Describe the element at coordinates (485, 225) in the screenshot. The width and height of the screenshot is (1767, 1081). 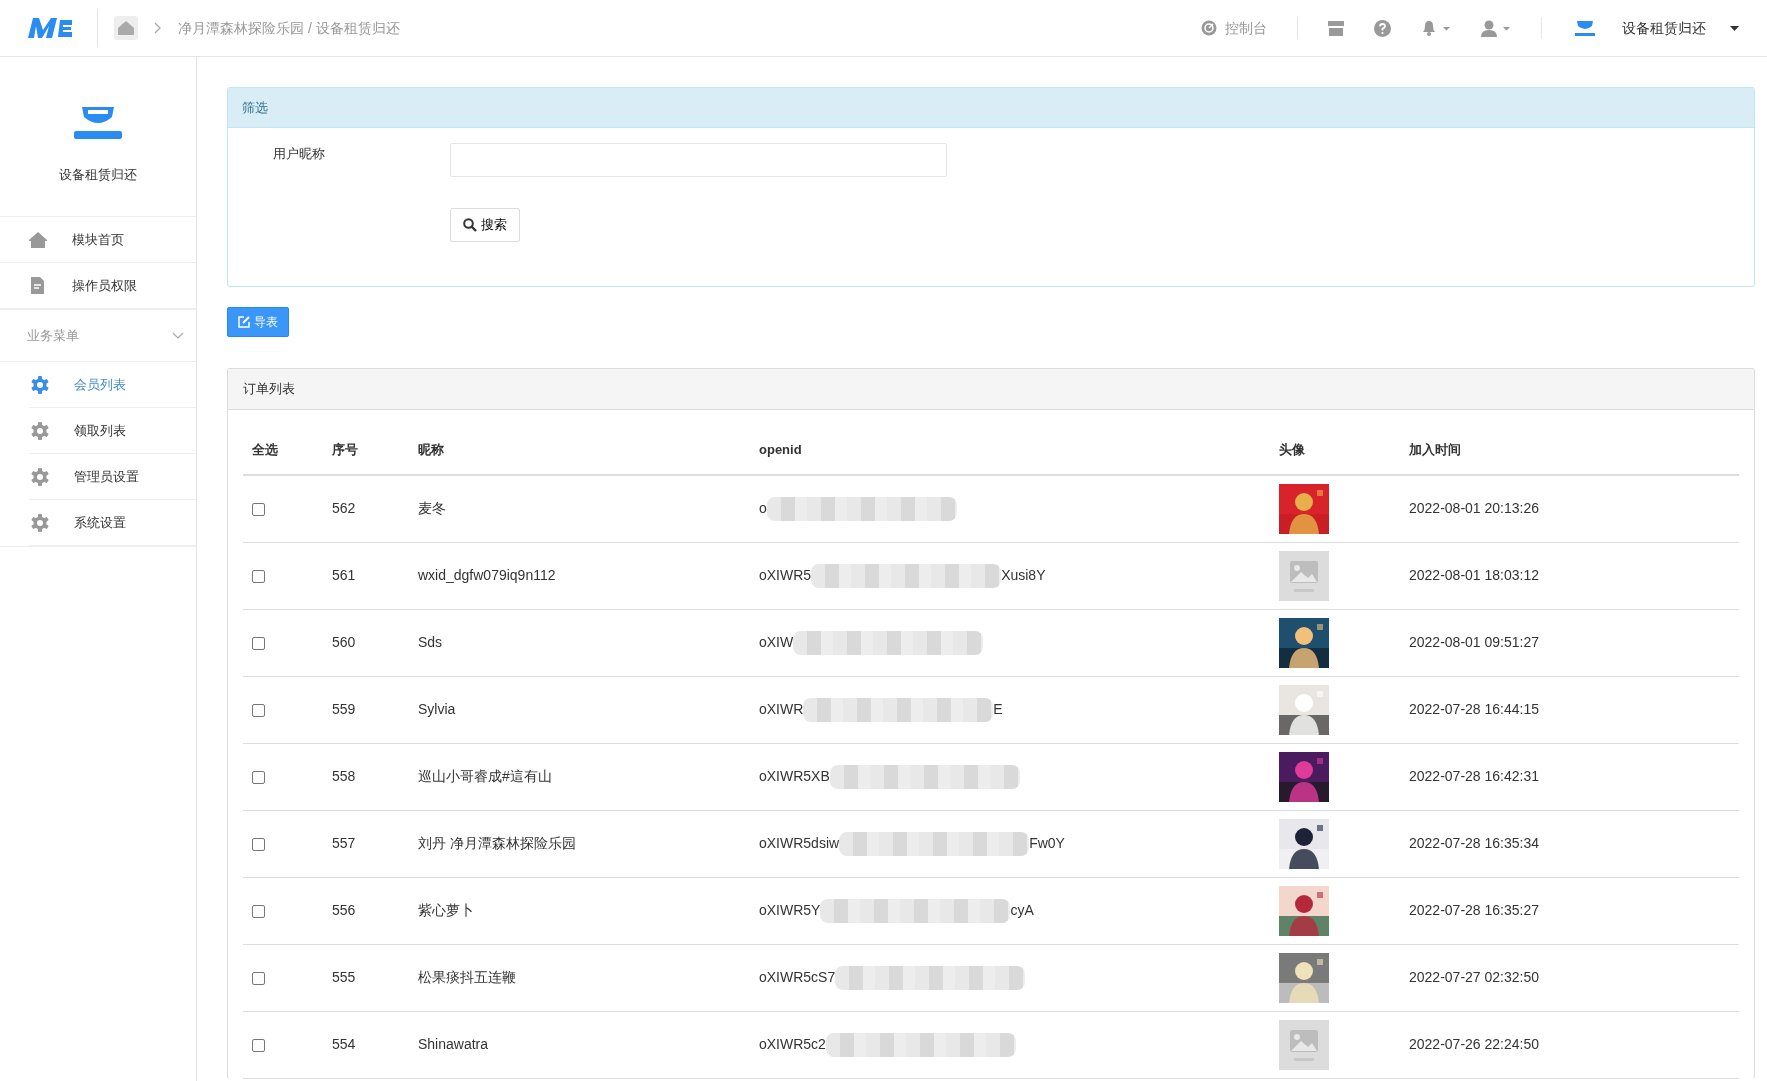
I see `search-button: 搜索` at that location.